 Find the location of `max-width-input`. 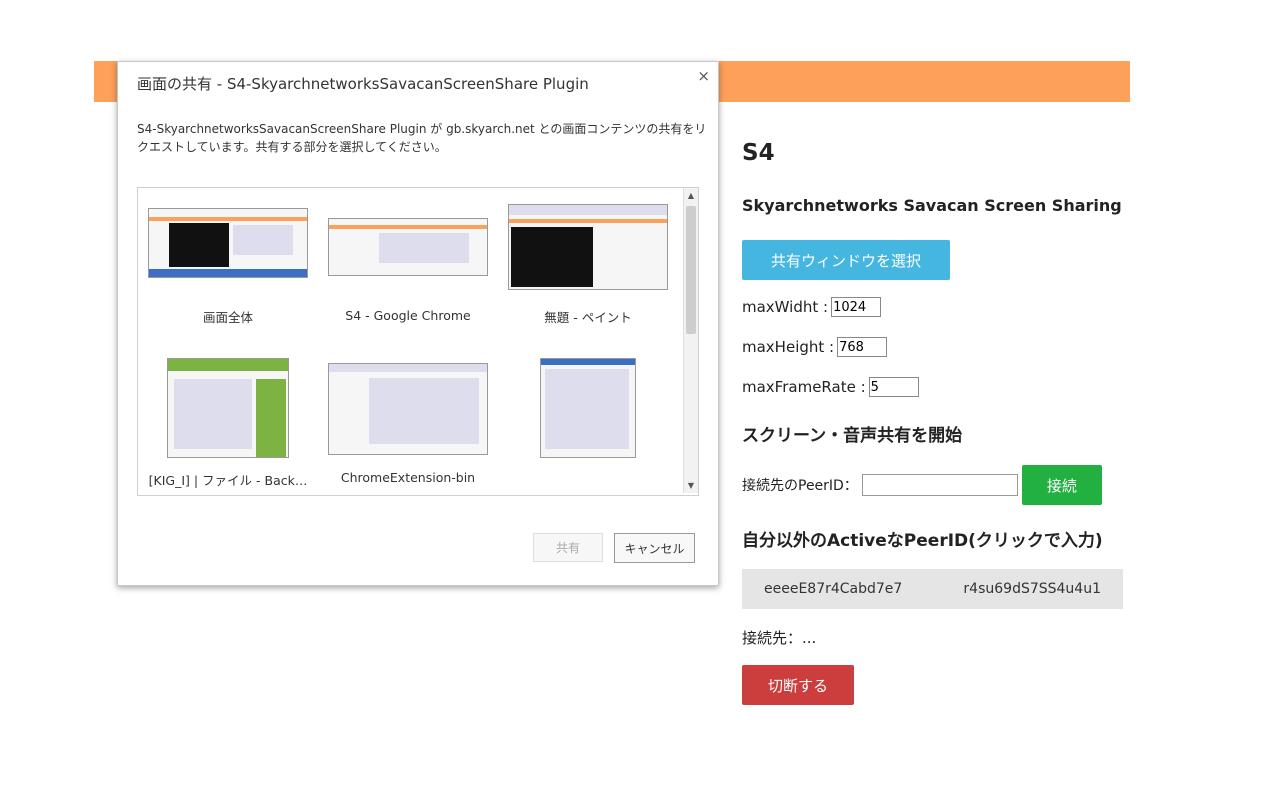

max-width-input is located at coordinates (856, 307).